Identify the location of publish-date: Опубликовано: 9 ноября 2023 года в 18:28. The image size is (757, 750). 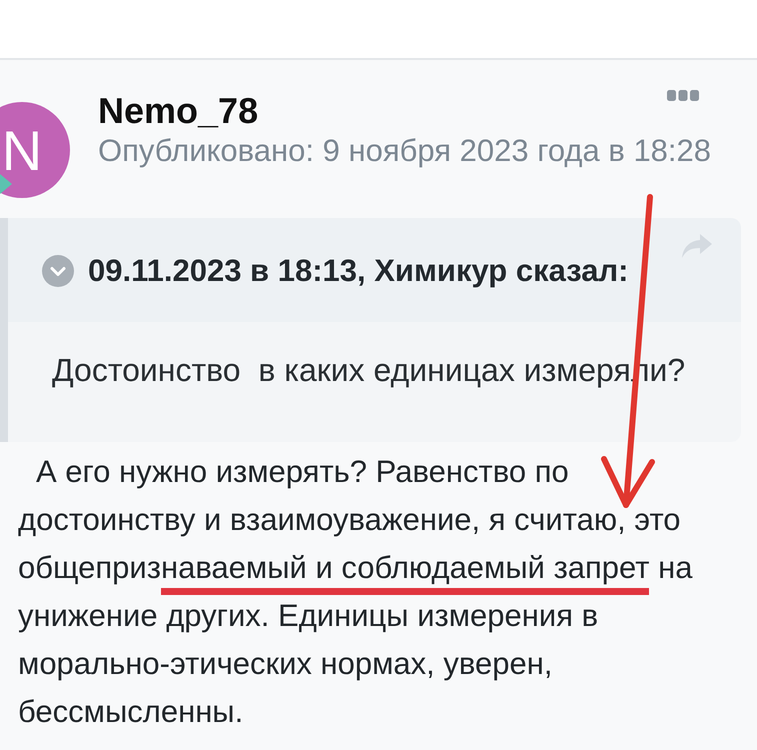
(405, 151).